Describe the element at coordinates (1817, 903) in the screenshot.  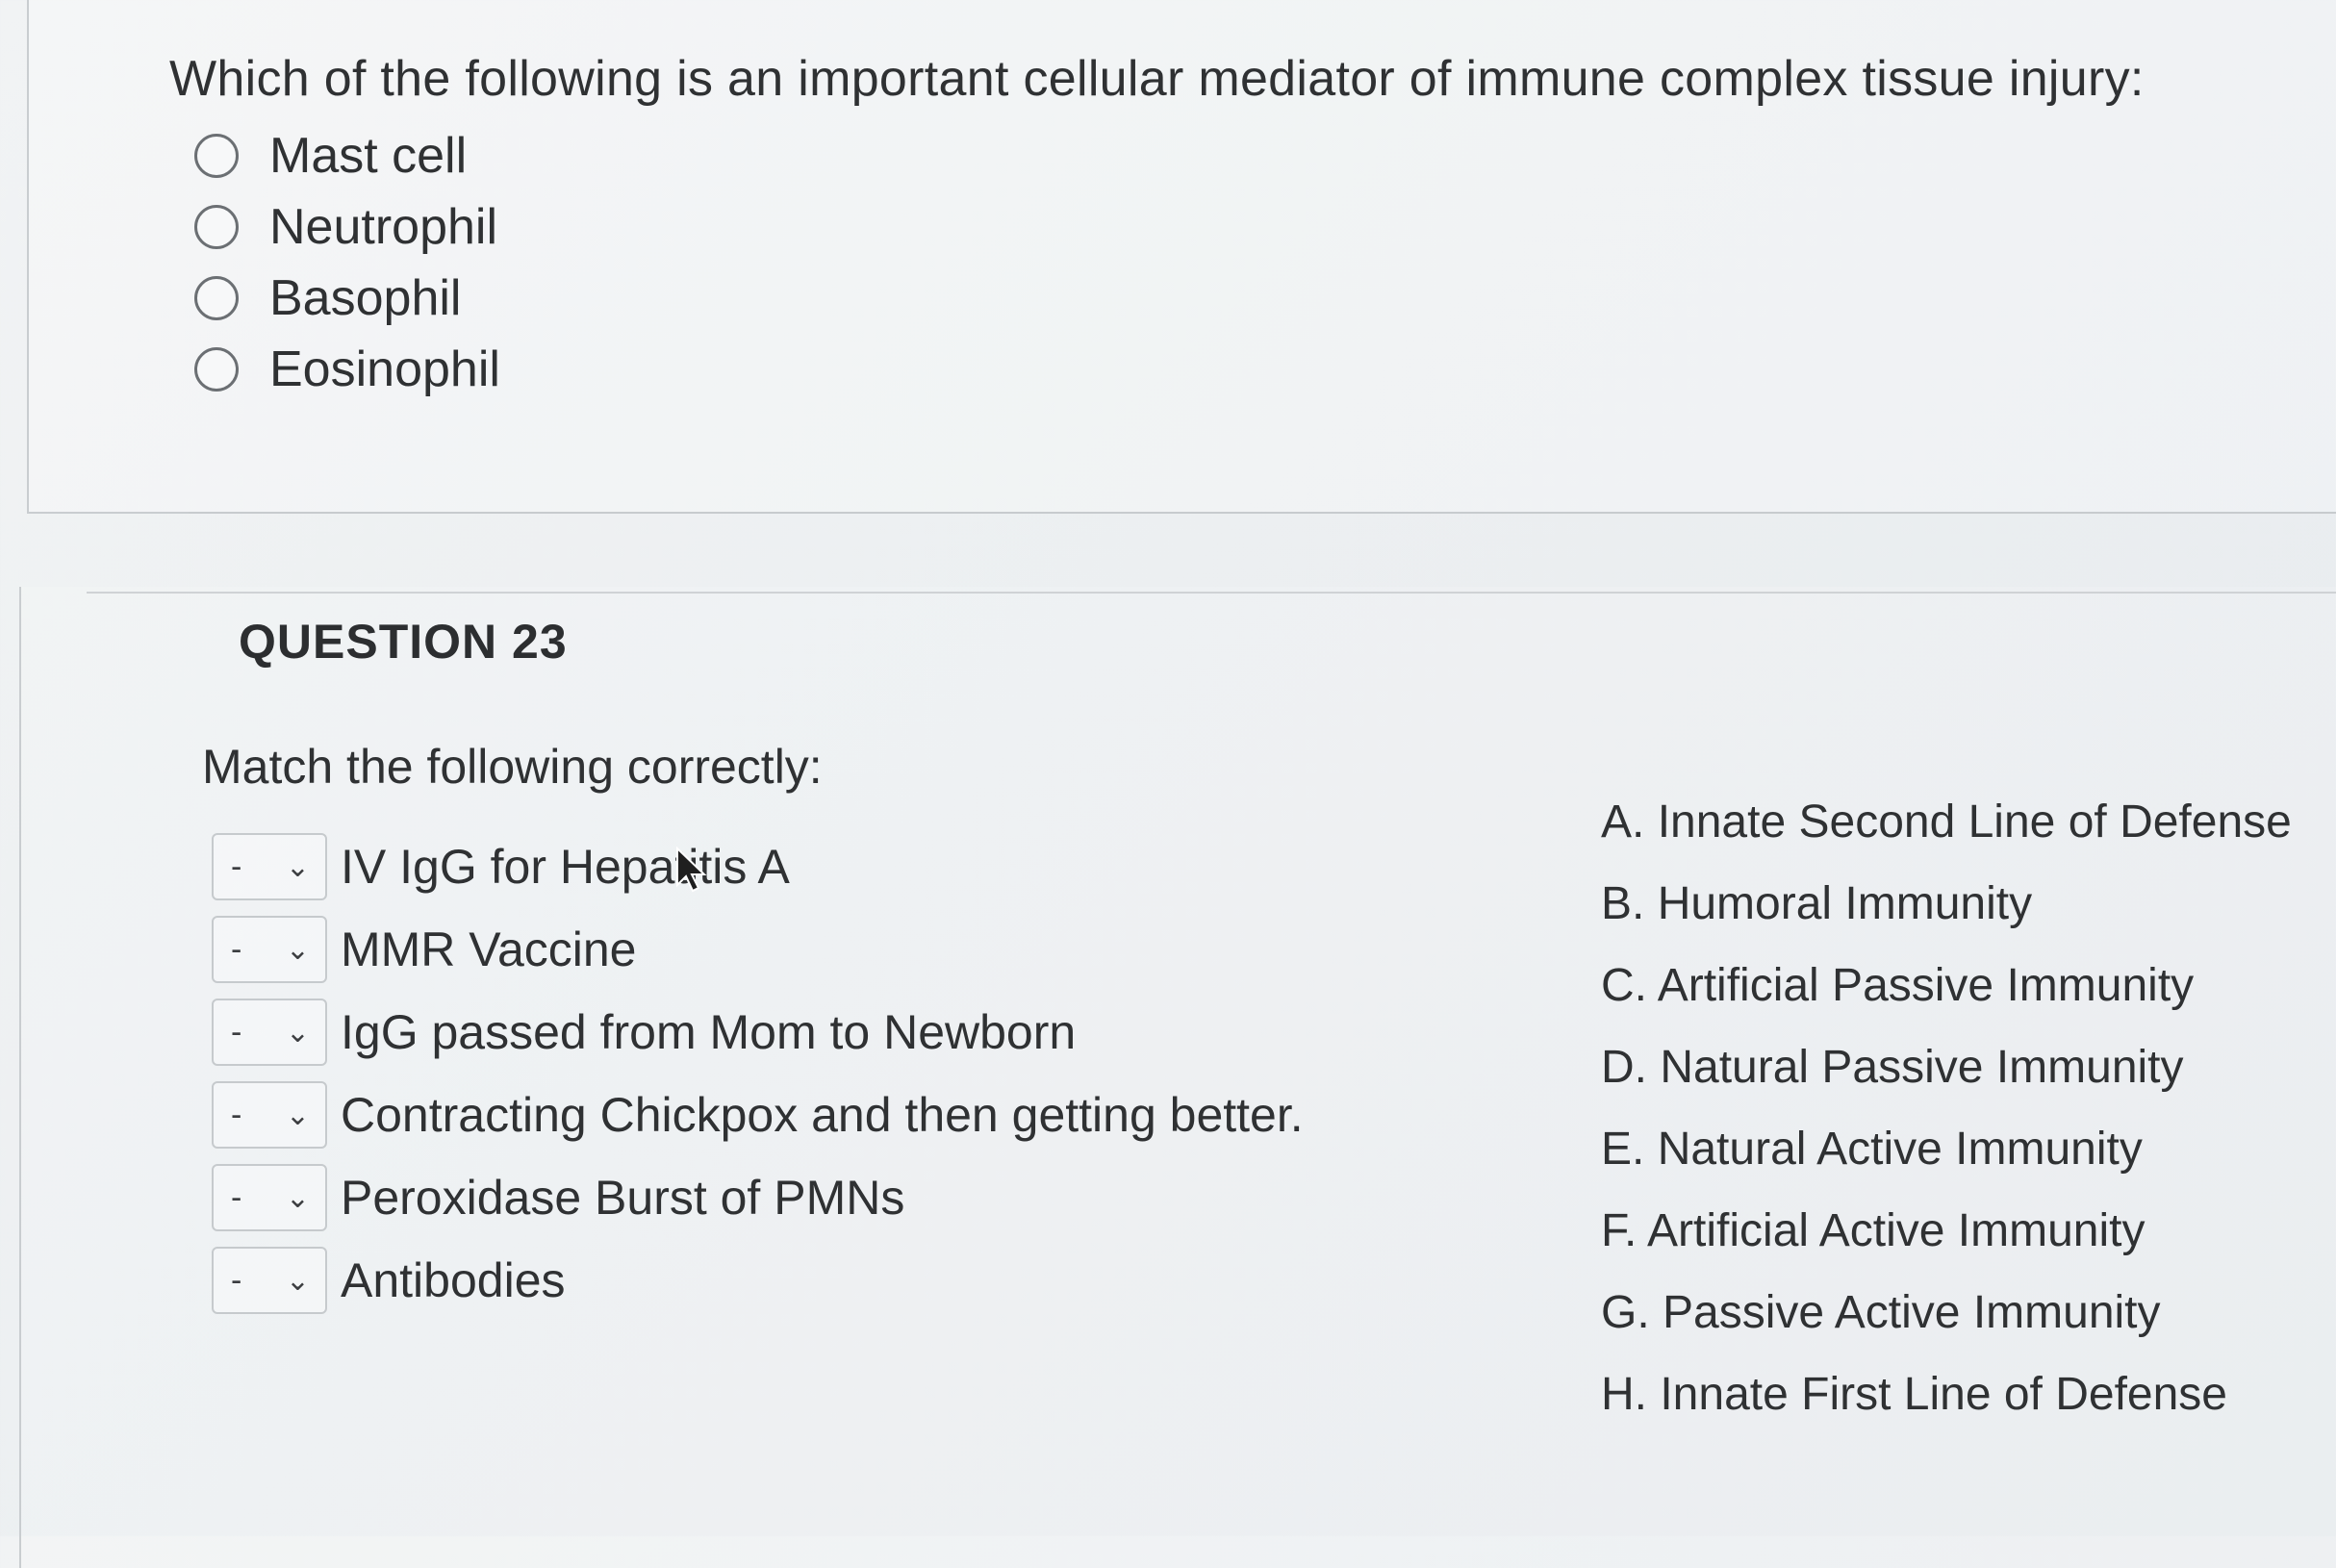
I see `answer-choice: B. Humoral Immunity` at that location.